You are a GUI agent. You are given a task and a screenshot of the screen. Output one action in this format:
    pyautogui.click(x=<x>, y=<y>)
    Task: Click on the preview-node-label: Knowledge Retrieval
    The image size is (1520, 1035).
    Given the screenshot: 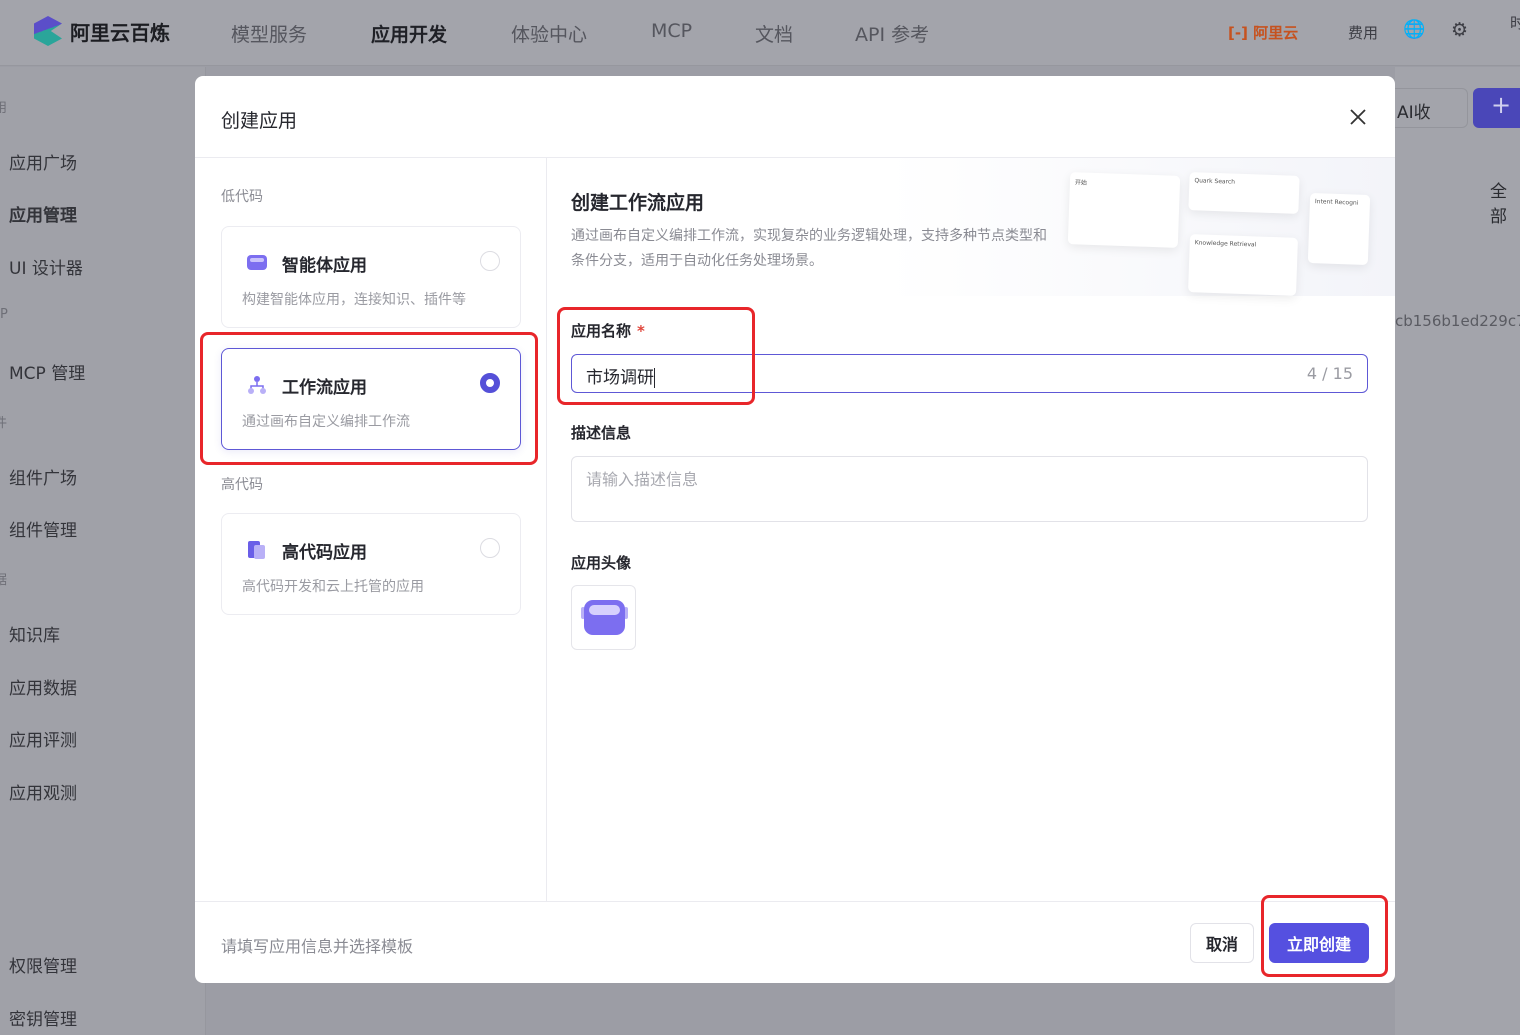 What is the action you would take?
    pyautogui.click(x=1225, y=244)
    